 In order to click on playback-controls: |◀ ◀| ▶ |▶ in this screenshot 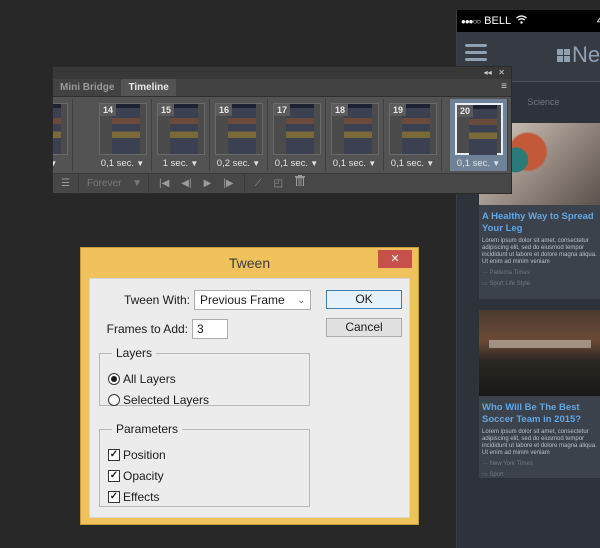, I will do `click(197, 183)`.